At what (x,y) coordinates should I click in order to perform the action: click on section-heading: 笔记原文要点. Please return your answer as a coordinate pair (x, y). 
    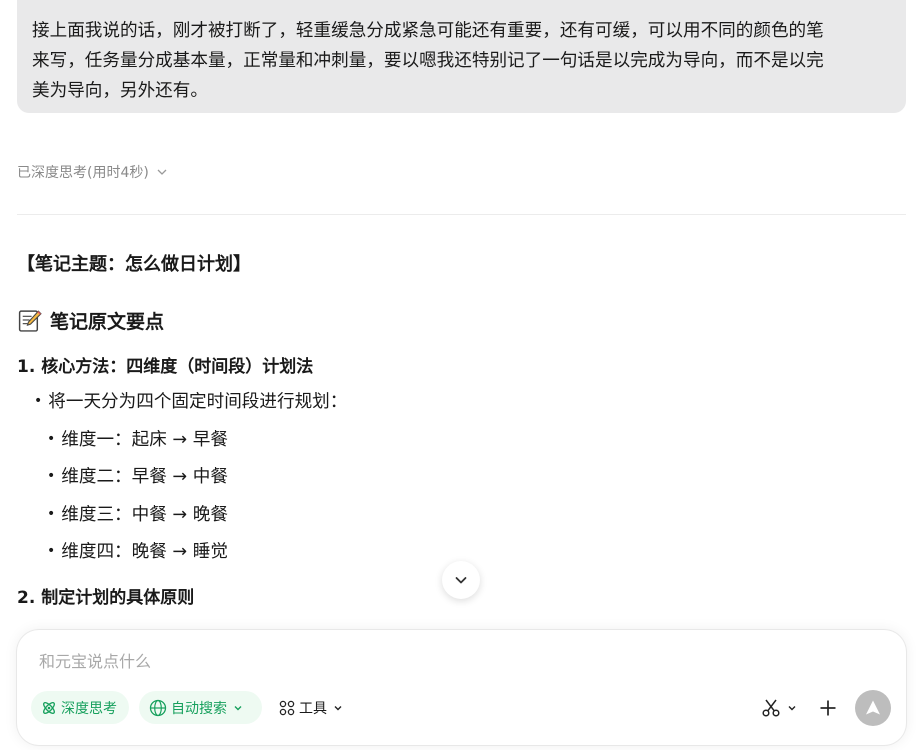
    Looking at the image, I should click on (90, 320).